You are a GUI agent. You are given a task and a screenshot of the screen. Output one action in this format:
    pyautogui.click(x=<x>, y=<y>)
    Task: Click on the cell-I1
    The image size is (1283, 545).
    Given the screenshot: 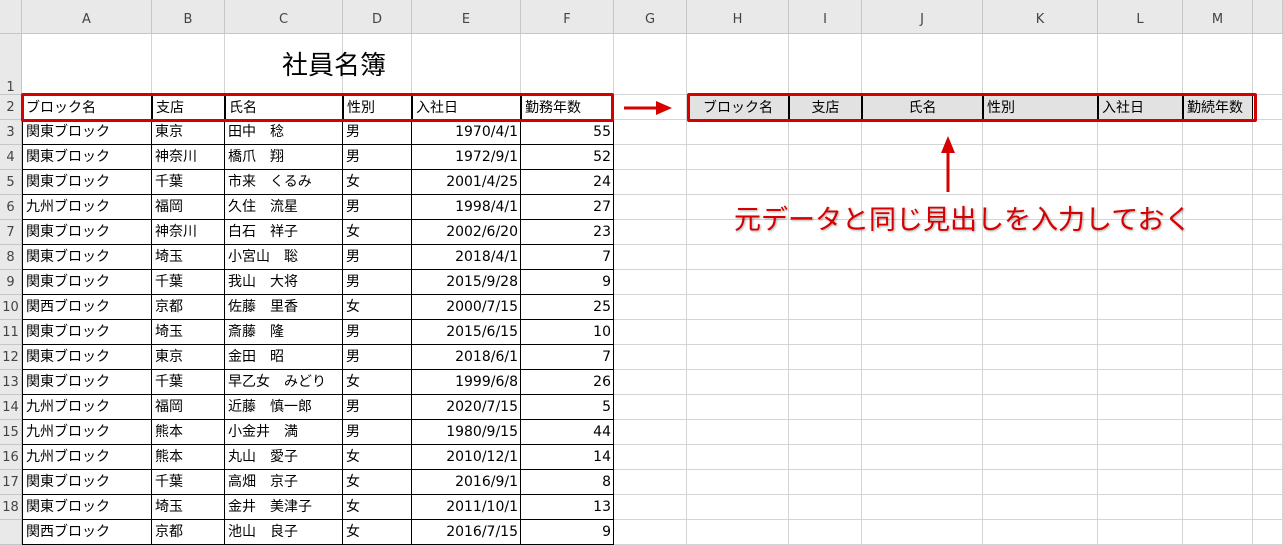 What is the action you would take?
    pyautogui.click(x=825, y=64)
    